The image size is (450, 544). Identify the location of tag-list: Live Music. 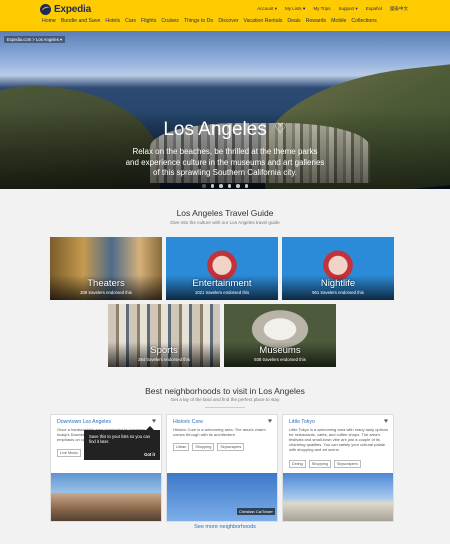
(69, 453).